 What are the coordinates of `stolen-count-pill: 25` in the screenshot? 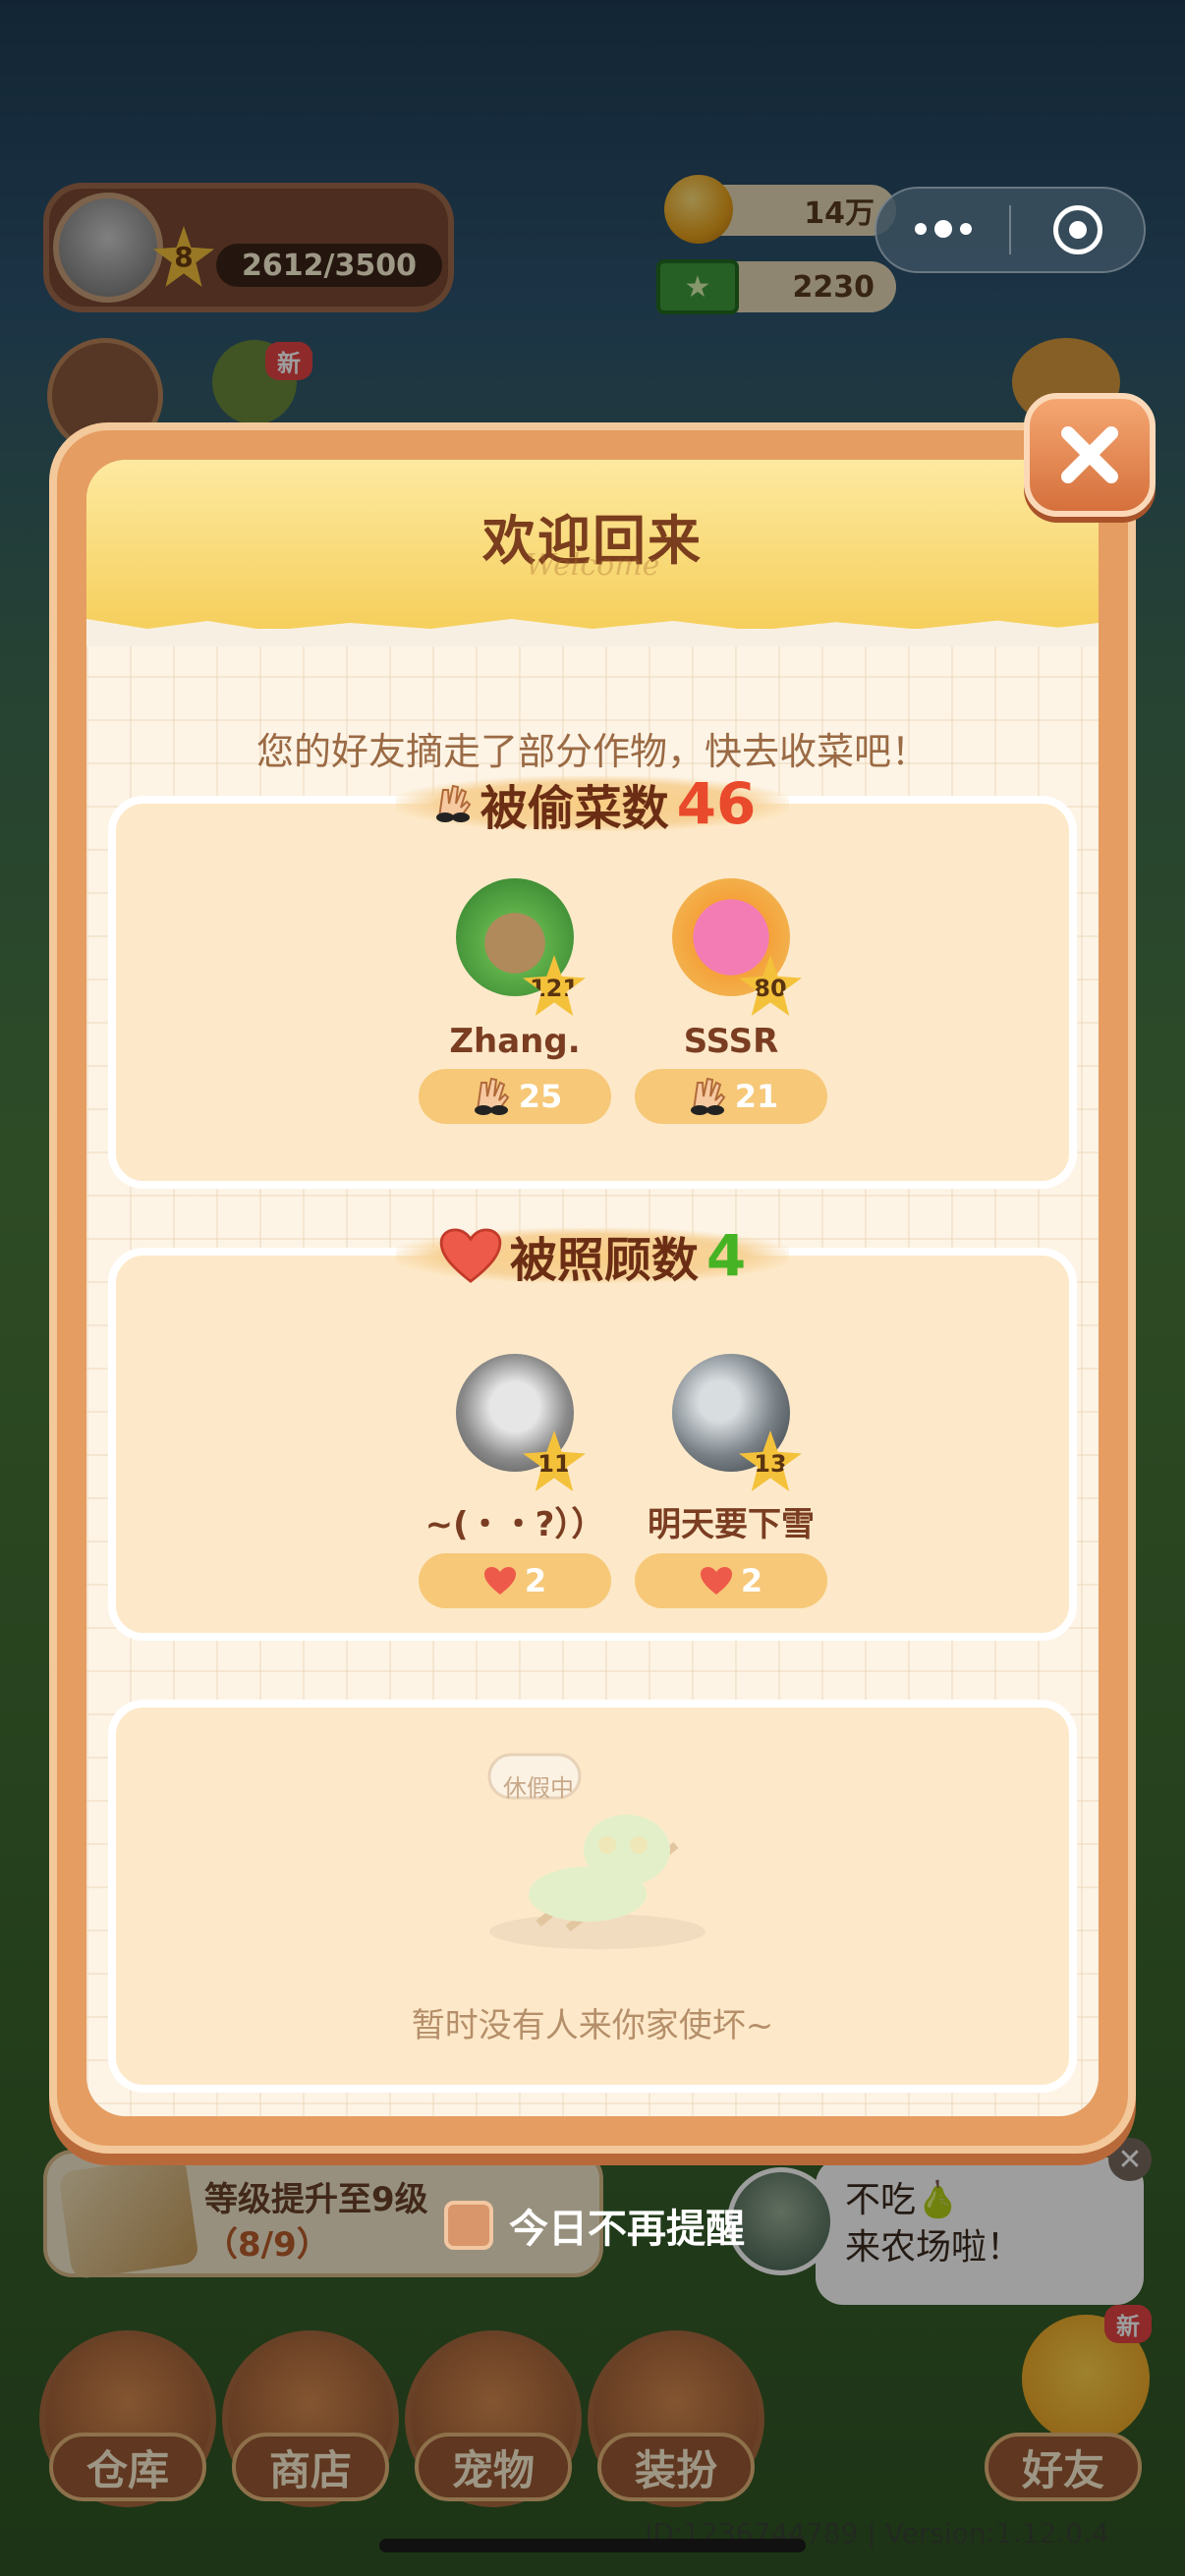 It's located at (515, 1096).